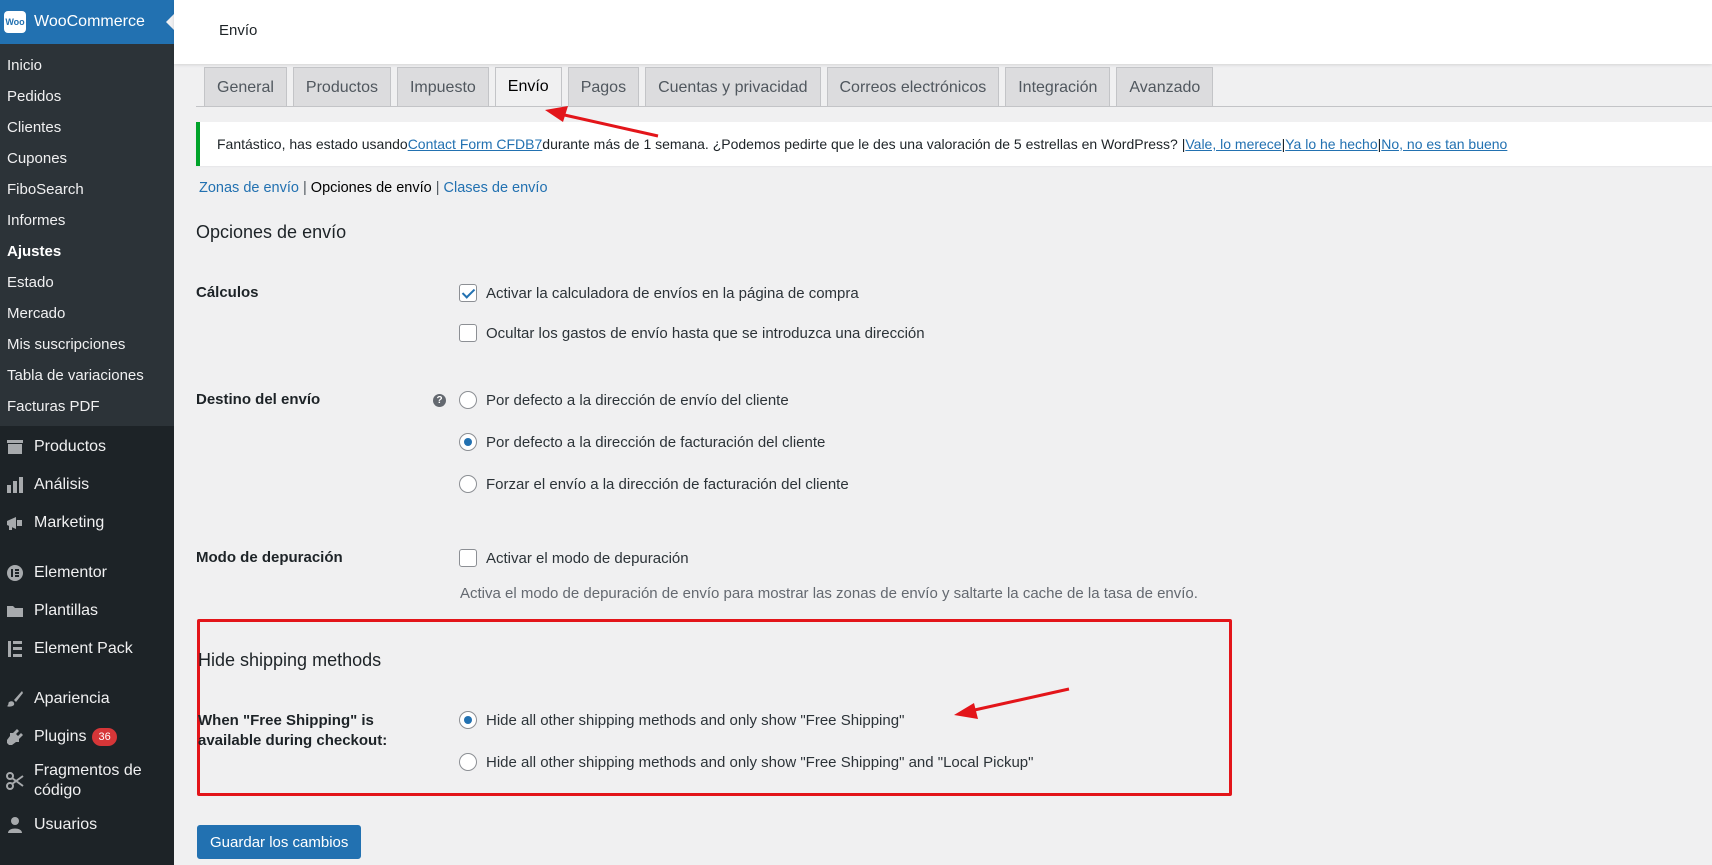 The width and height of the screenshot is (1712, 865). What do you see at coordinates (70, 572) in the screenshot?
I see `sidebar-item-label: Elementor` at bounding box center [70, 572].